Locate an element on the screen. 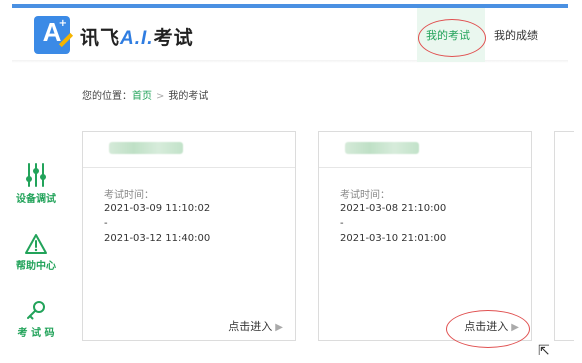 This screenshot has width=582, height=363. sidebar-item-help-center: 帮助中心 is located at coordinates (36, 252).